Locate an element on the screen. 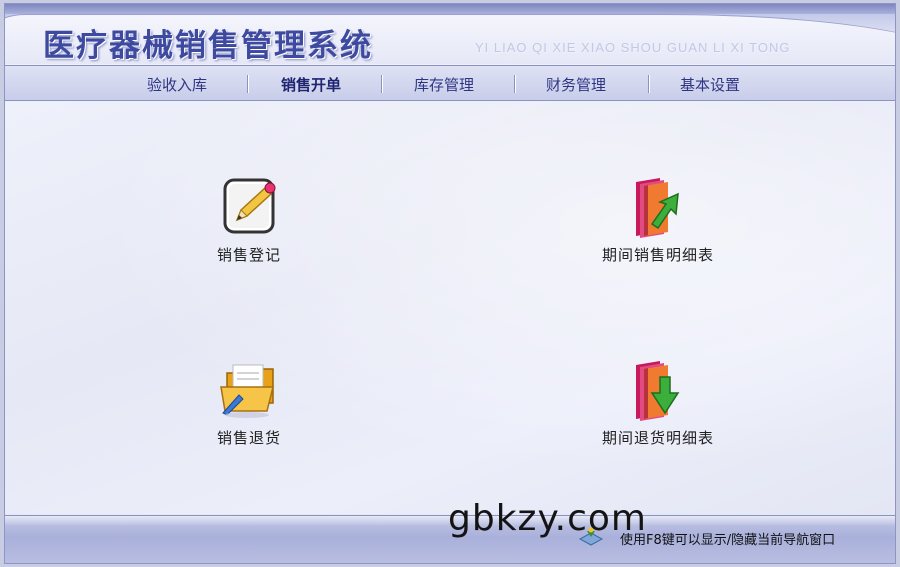 The width and height of the screenshot is (900, 567). tile-period-sales-detail: 期间销售明细表 is located at coordinates (658, 229).